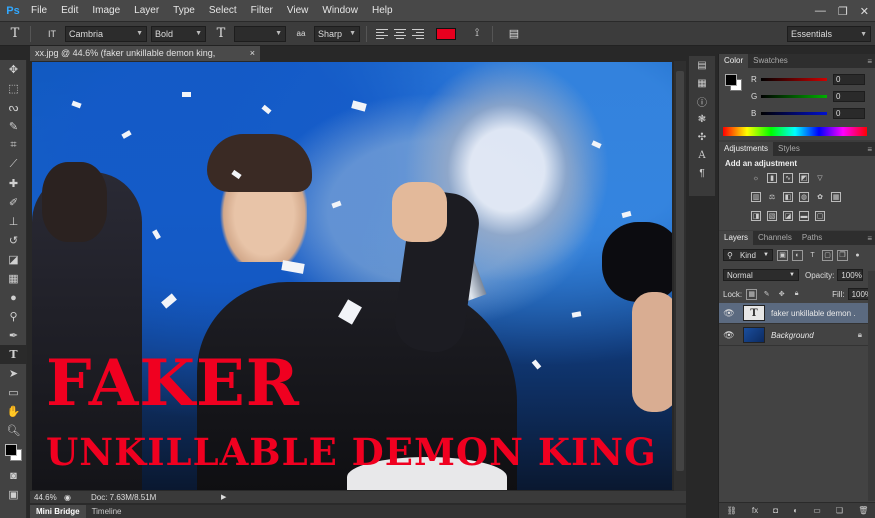 The width and height of the screenshot is (875, 518). What do you see at coordinates (729, 335) in the screenshot?
I see `eye-icon: 👁︎` at bounding box center [729, 335].